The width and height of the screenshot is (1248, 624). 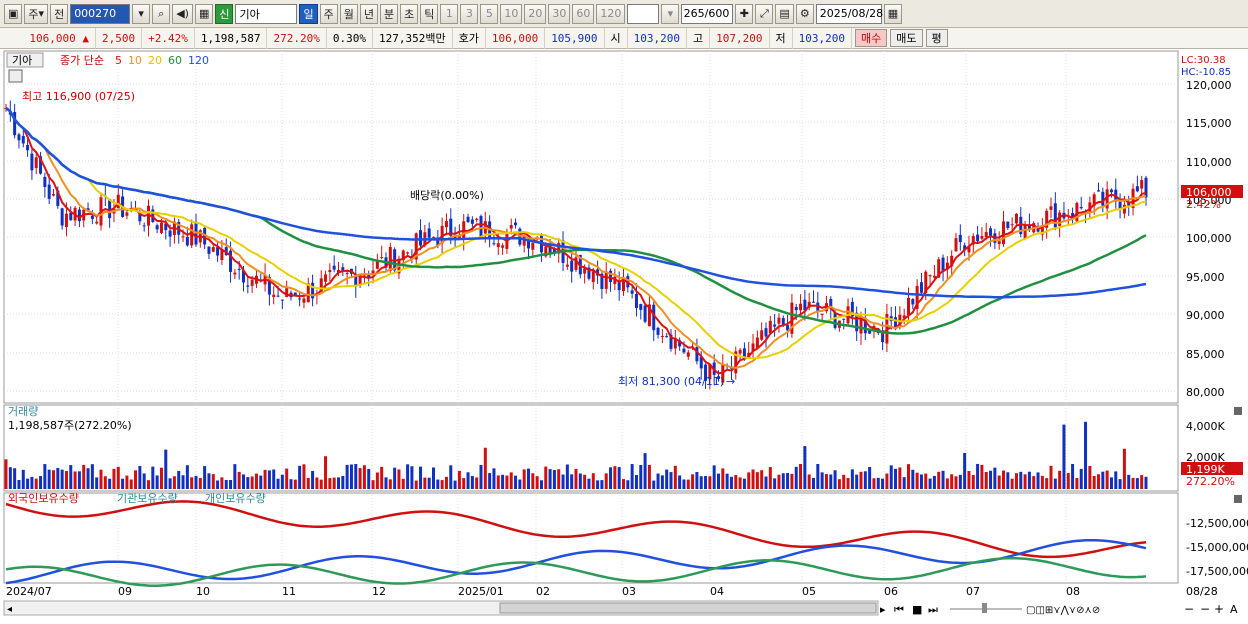 What do you see at coordinates (906, 38) in the screenshot?
I see `sell-button: 매도` at bounding box center [906, 38].